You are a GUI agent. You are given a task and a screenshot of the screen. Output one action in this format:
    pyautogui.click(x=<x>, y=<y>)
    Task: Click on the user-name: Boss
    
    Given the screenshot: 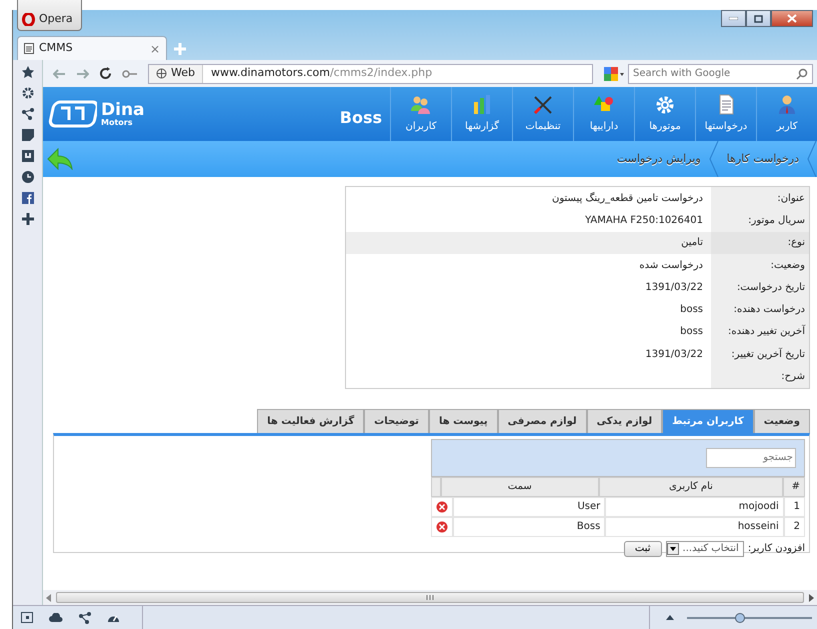 What is the action you would take?
    pyautogui.click(x=361, y=118)
    